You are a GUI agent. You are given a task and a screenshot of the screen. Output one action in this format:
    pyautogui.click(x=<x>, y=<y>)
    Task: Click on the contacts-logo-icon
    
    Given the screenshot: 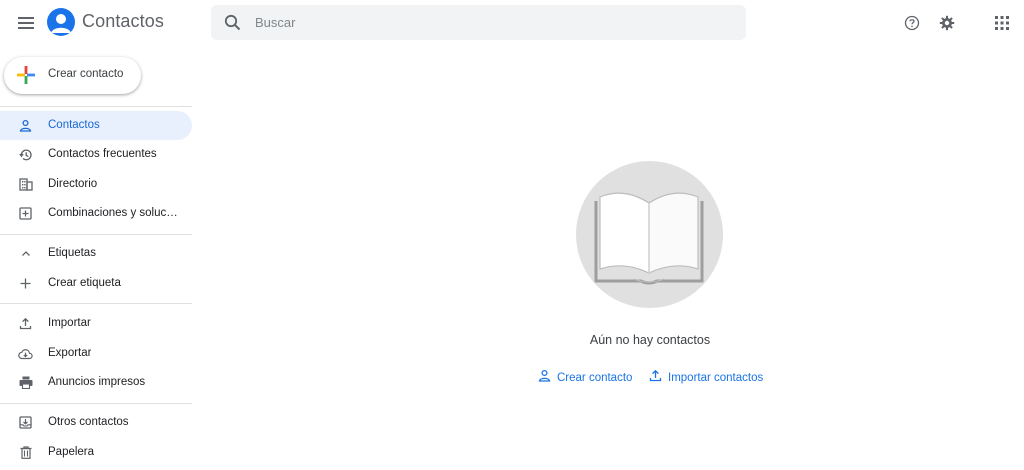 What is the action you would take?
    pyautogui.click(x=61, y=22)
    